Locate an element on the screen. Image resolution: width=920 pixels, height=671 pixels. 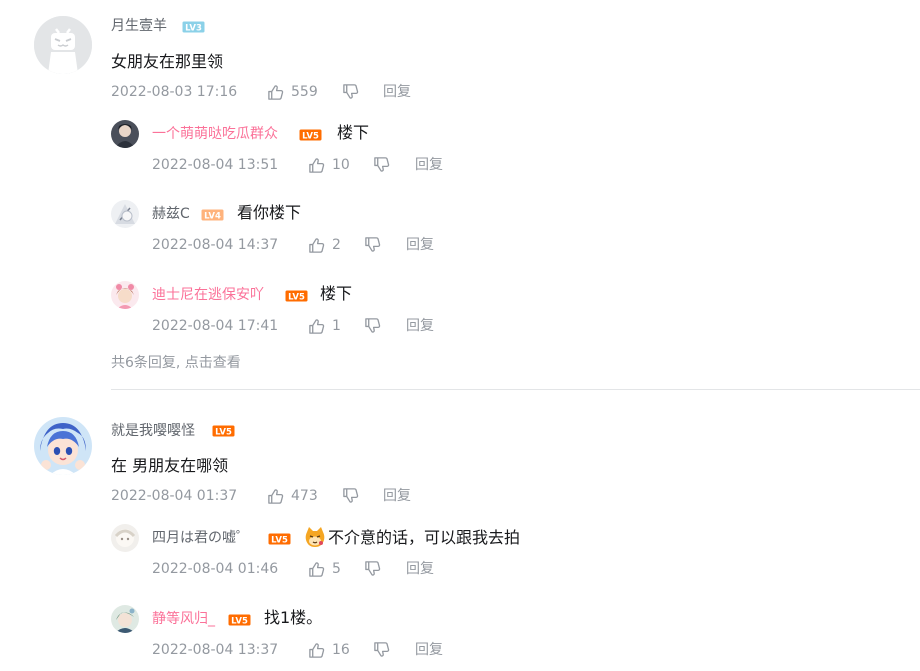
timestamp: 2022-08-04 13:51 is located at coordinates (215, 165).